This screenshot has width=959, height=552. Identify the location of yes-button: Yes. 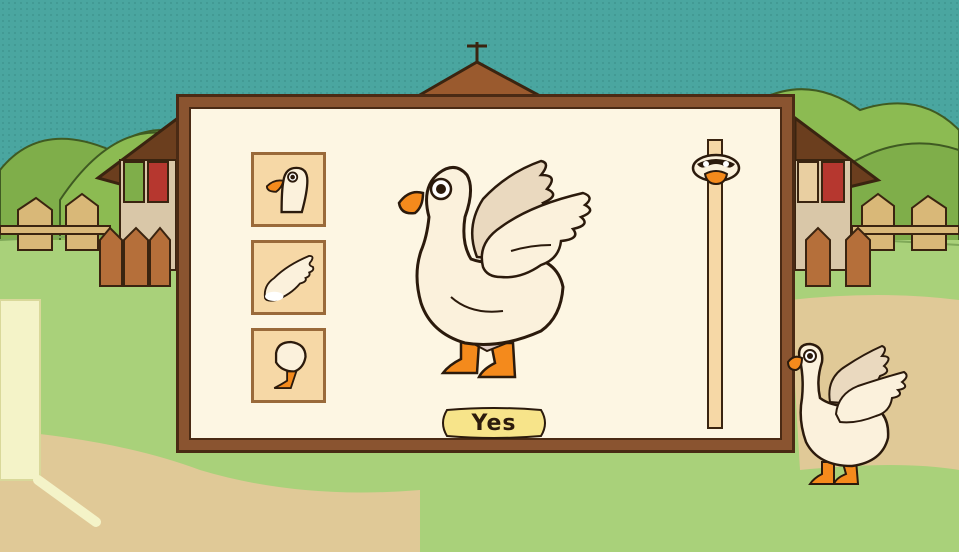
(494, 423).